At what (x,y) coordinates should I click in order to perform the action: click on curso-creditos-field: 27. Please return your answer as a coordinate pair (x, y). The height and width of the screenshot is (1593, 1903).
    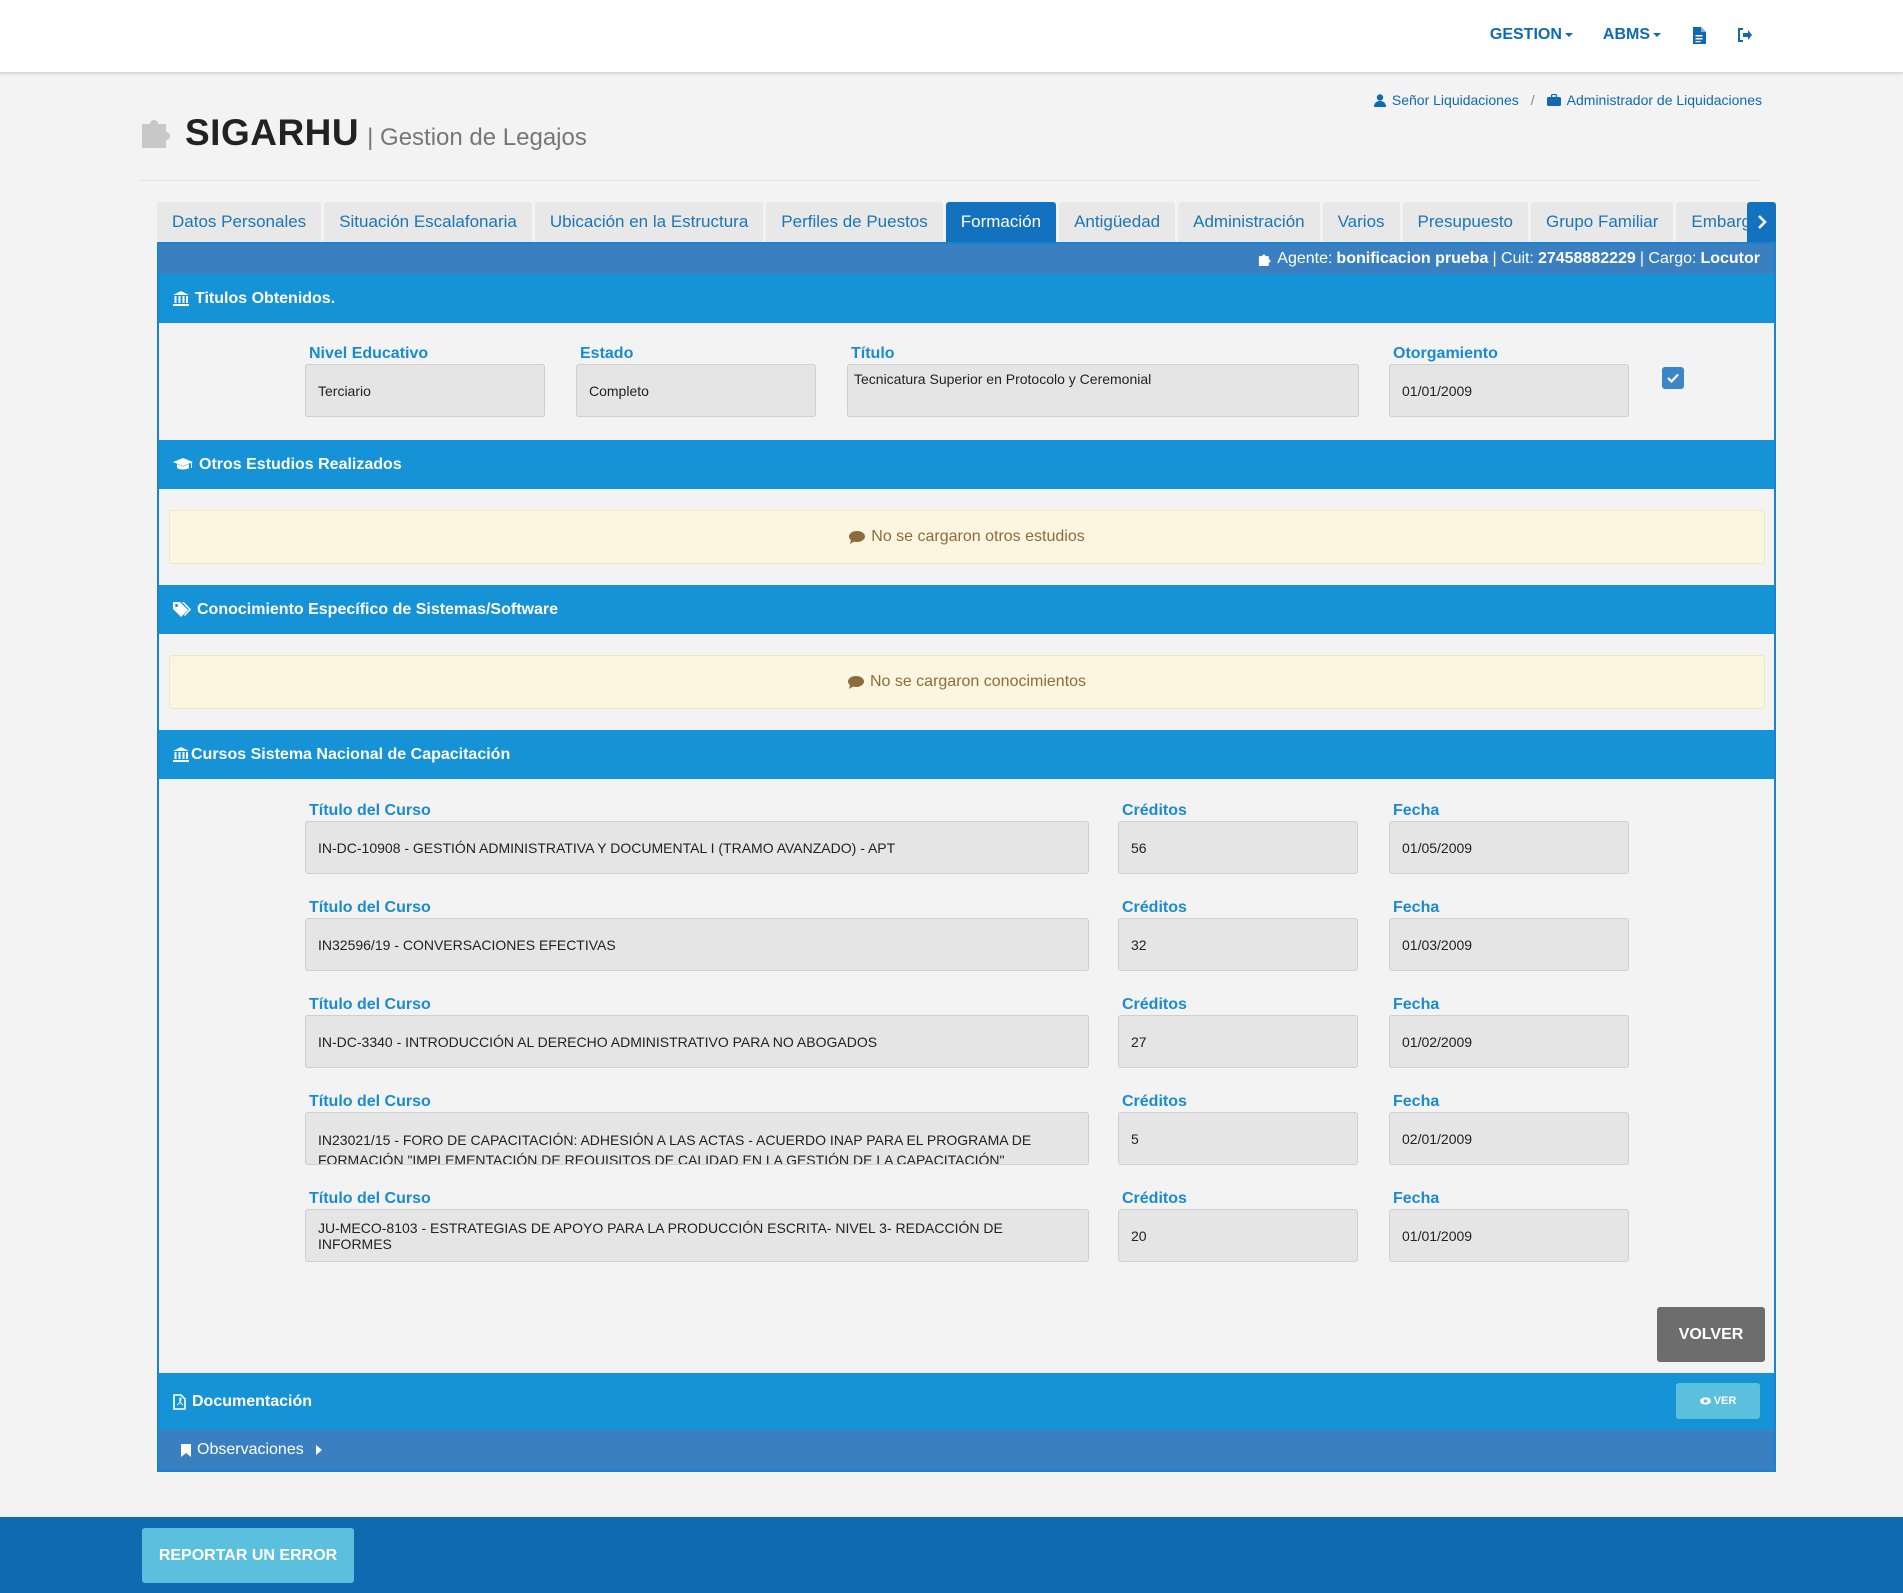
    Looking at the image, I should click on (1238, 1041).